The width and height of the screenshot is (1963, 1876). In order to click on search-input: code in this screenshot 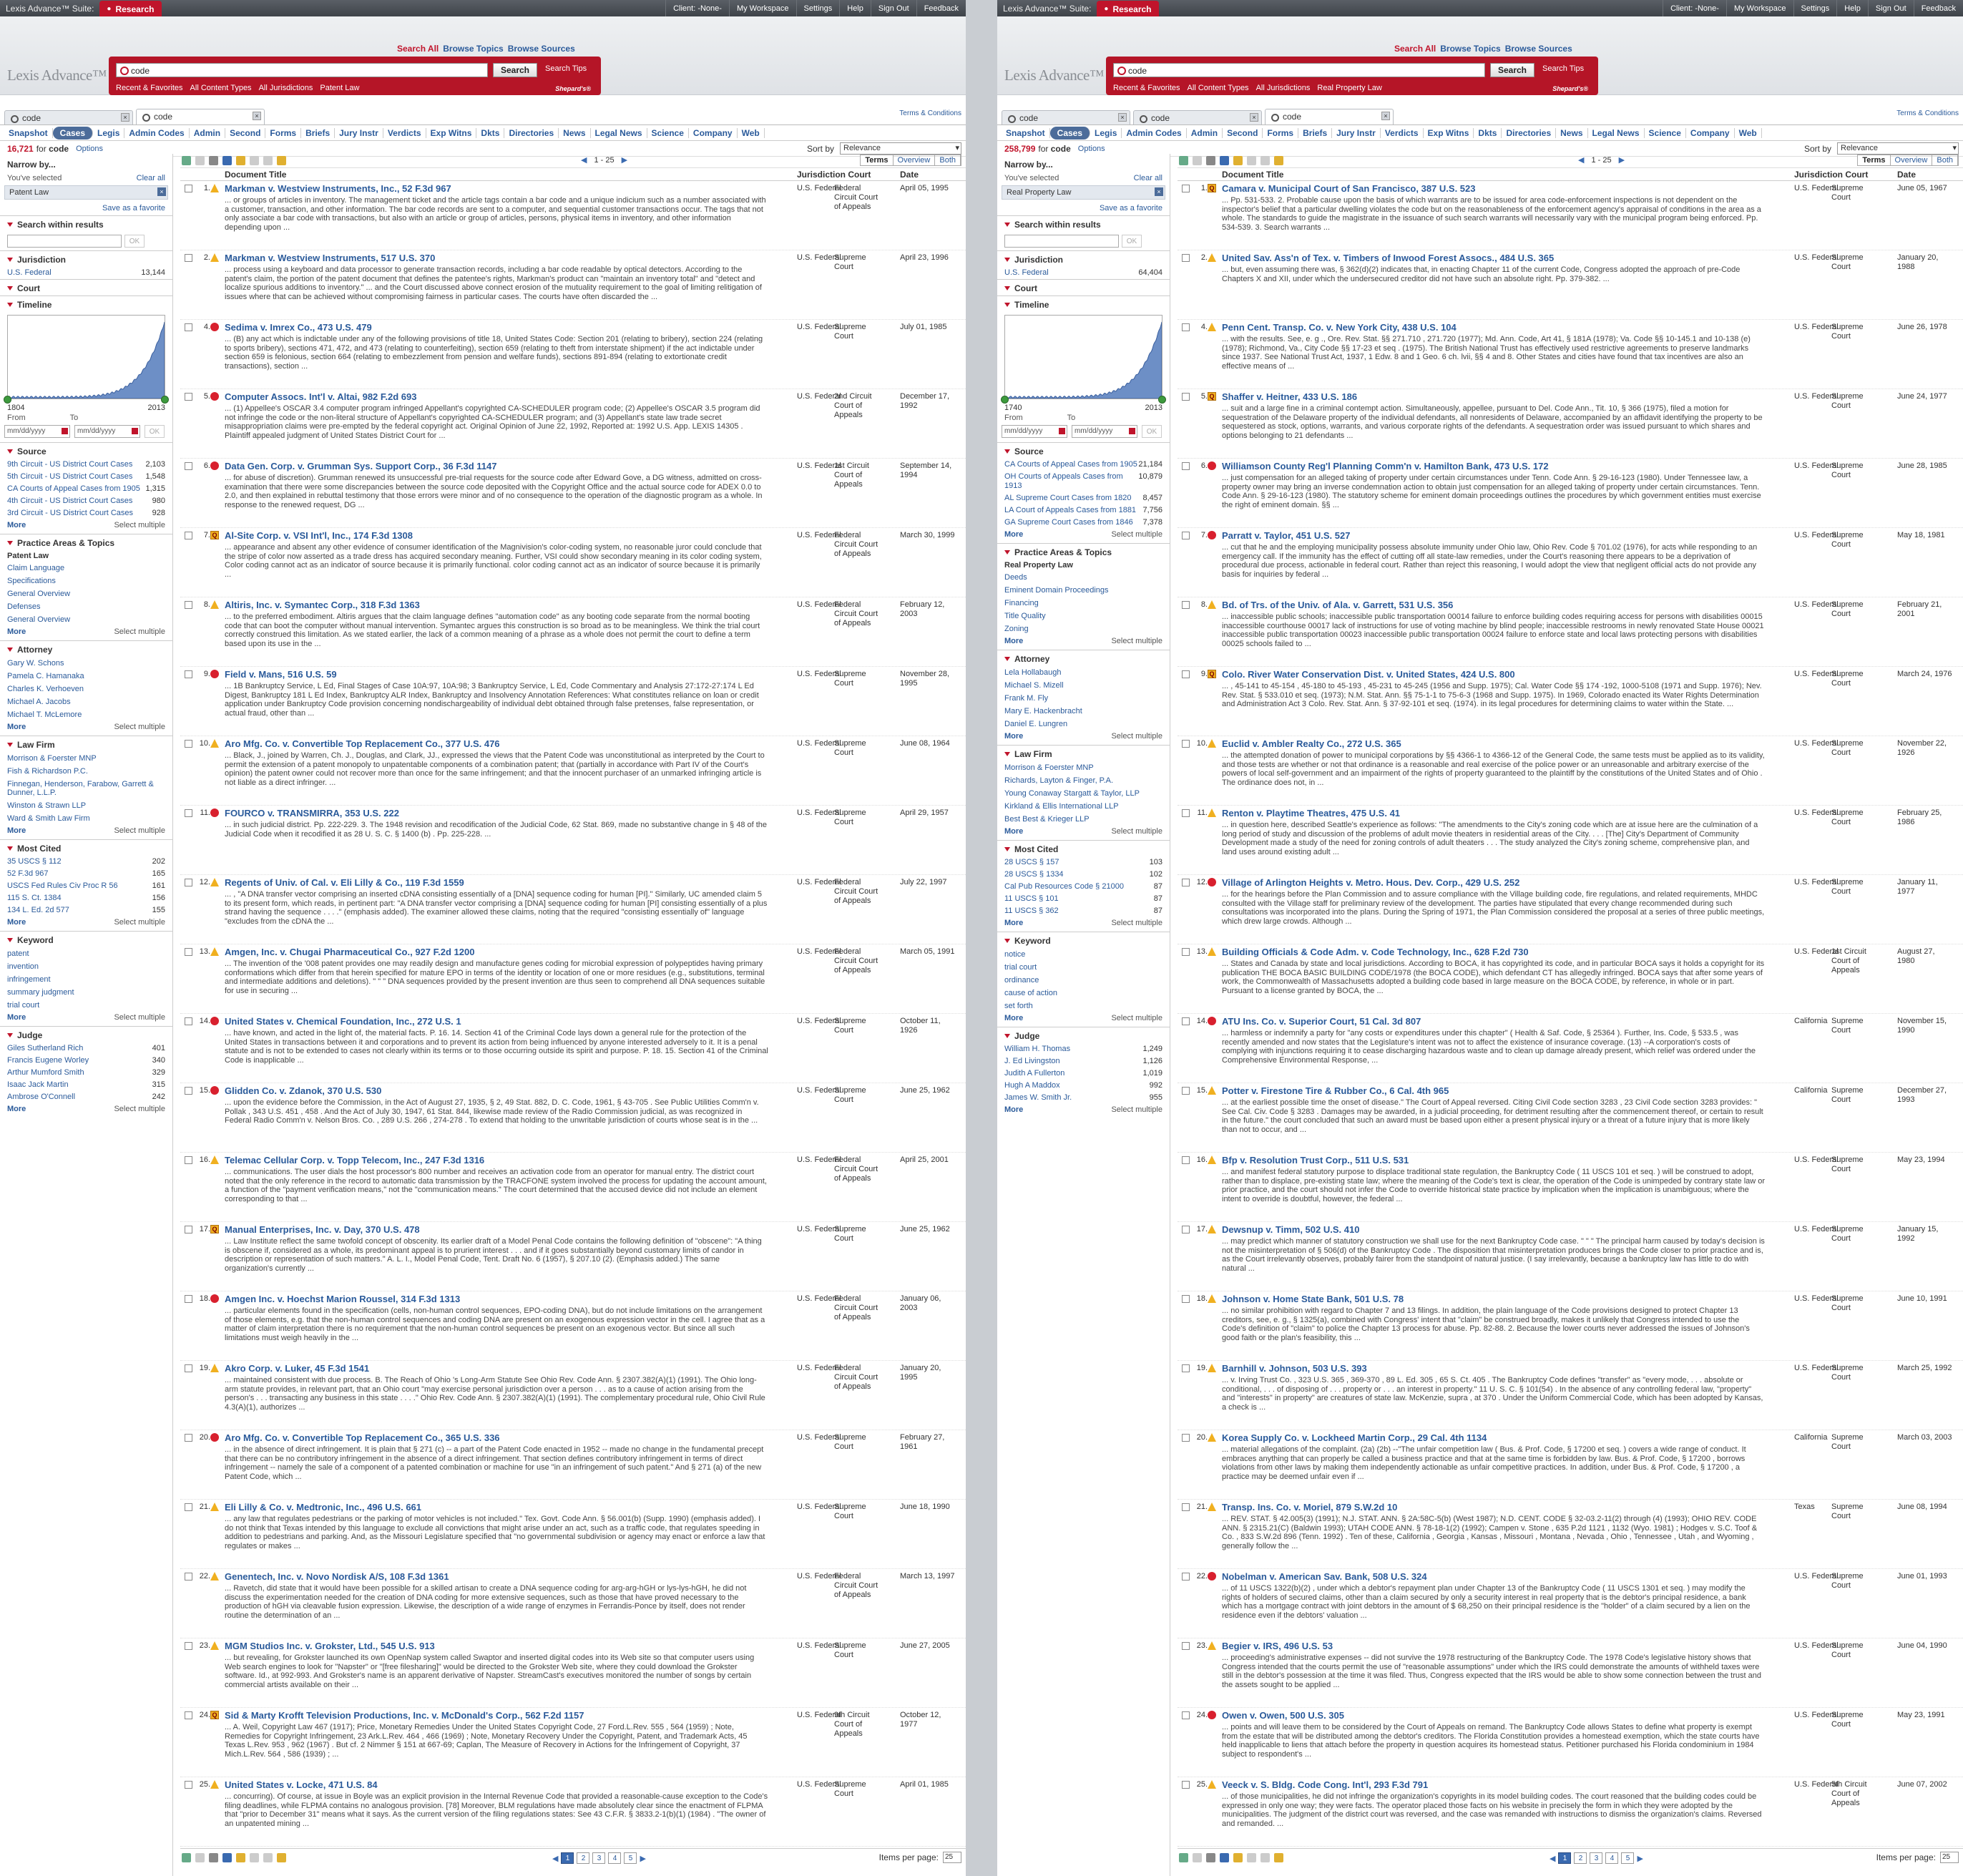, I will do `click(302, 70)`.